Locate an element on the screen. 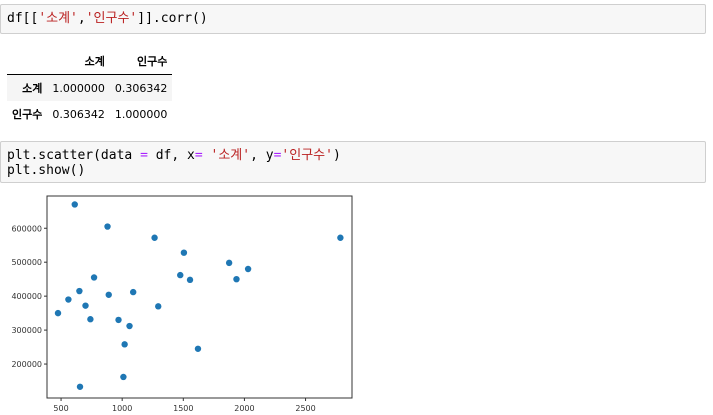 Image resolution: width=713 pixels, height=415 pixels. x-tick-label: 1000 is located at coordinates (122, 408).